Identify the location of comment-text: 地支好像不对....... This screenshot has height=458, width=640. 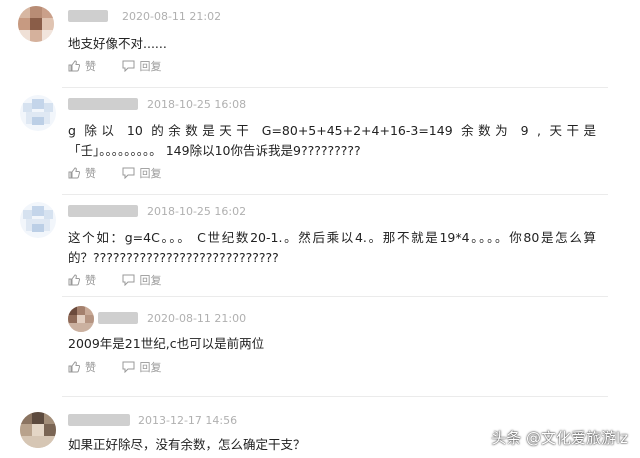
(117, 43).